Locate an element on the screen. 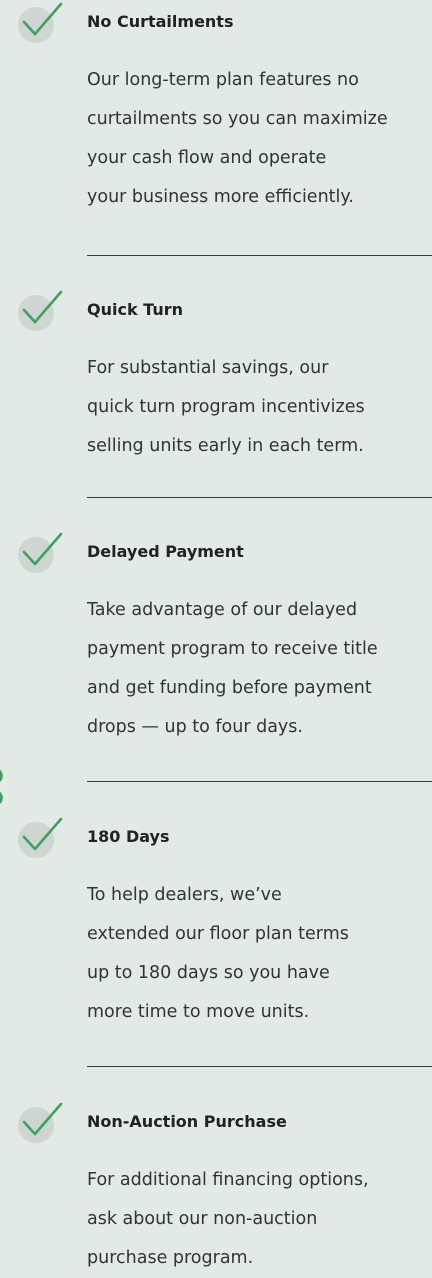  description-line: For substantial savings, our is located at coordinates (208, 368).